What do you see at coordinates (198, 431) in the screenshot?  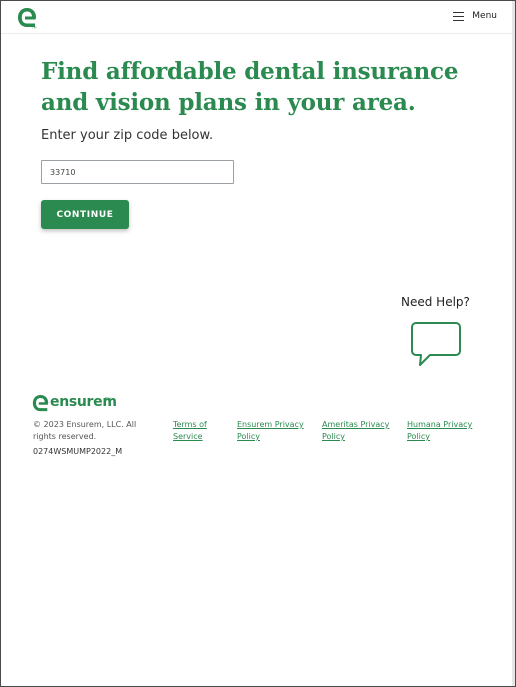 I see `terms-of-service-link: Terms of Service` at bounding box center [198, 431].